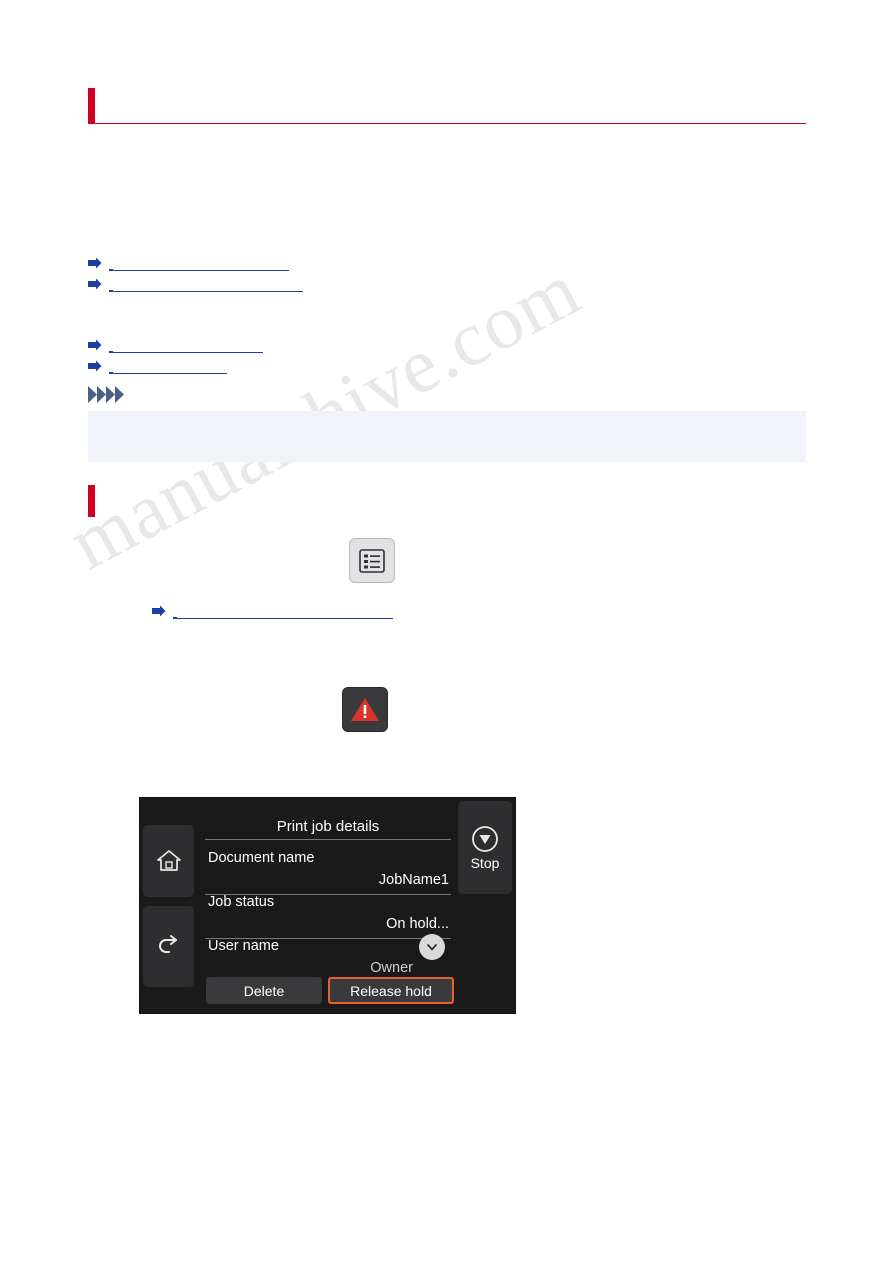  I want to click on stop-octagon-icon, so click(485, 838).